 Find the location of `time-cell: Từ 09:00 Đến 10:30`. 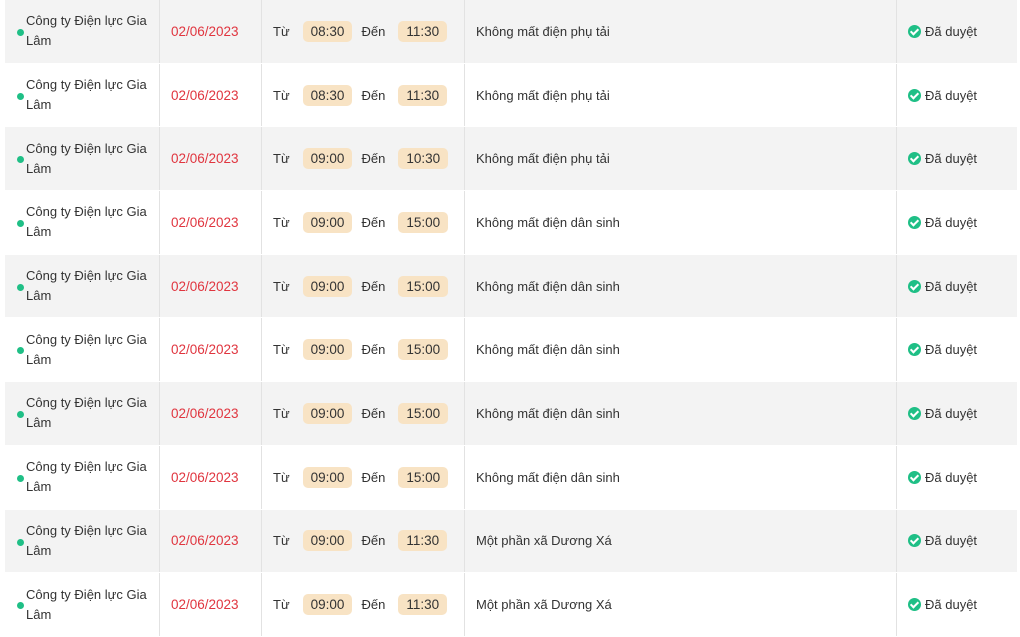

time-cell: Từ 09:00 Đến 10:30 is located at coordinates (363, 159).